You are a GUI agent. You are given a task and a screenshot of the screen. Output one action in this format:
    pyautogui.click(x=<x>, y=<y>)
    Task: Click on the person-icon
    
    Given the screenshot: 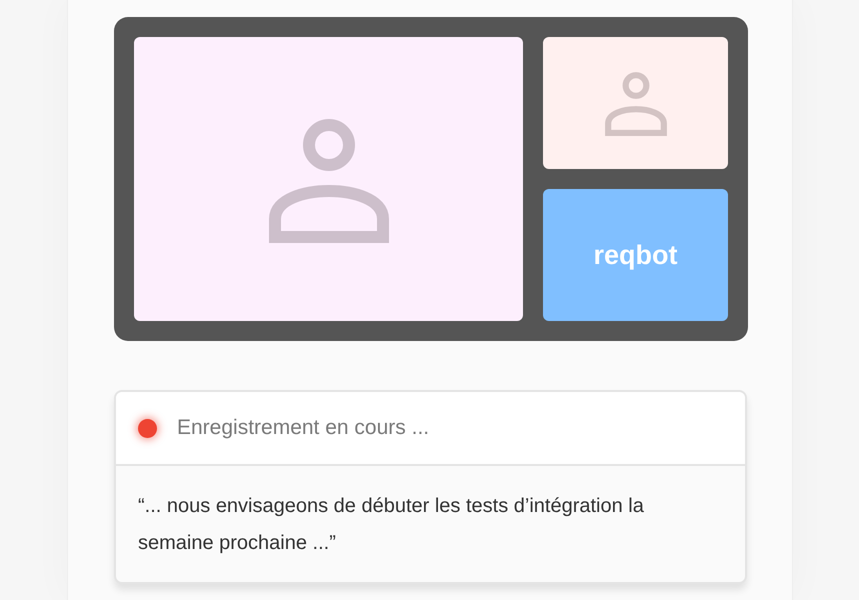 What is the action you would take?
    pyautogui.click(x=635, y=103)
    